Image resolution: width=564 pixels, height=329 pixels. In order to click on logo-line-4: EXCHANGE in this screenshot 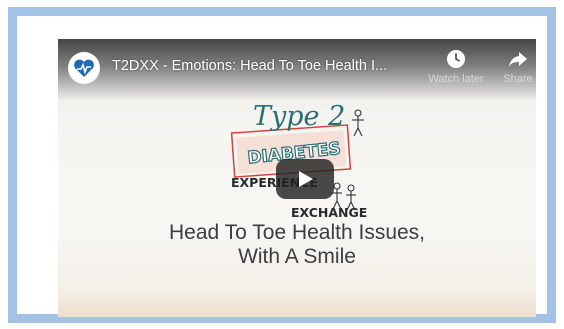, I will do `click(329, 212)`.